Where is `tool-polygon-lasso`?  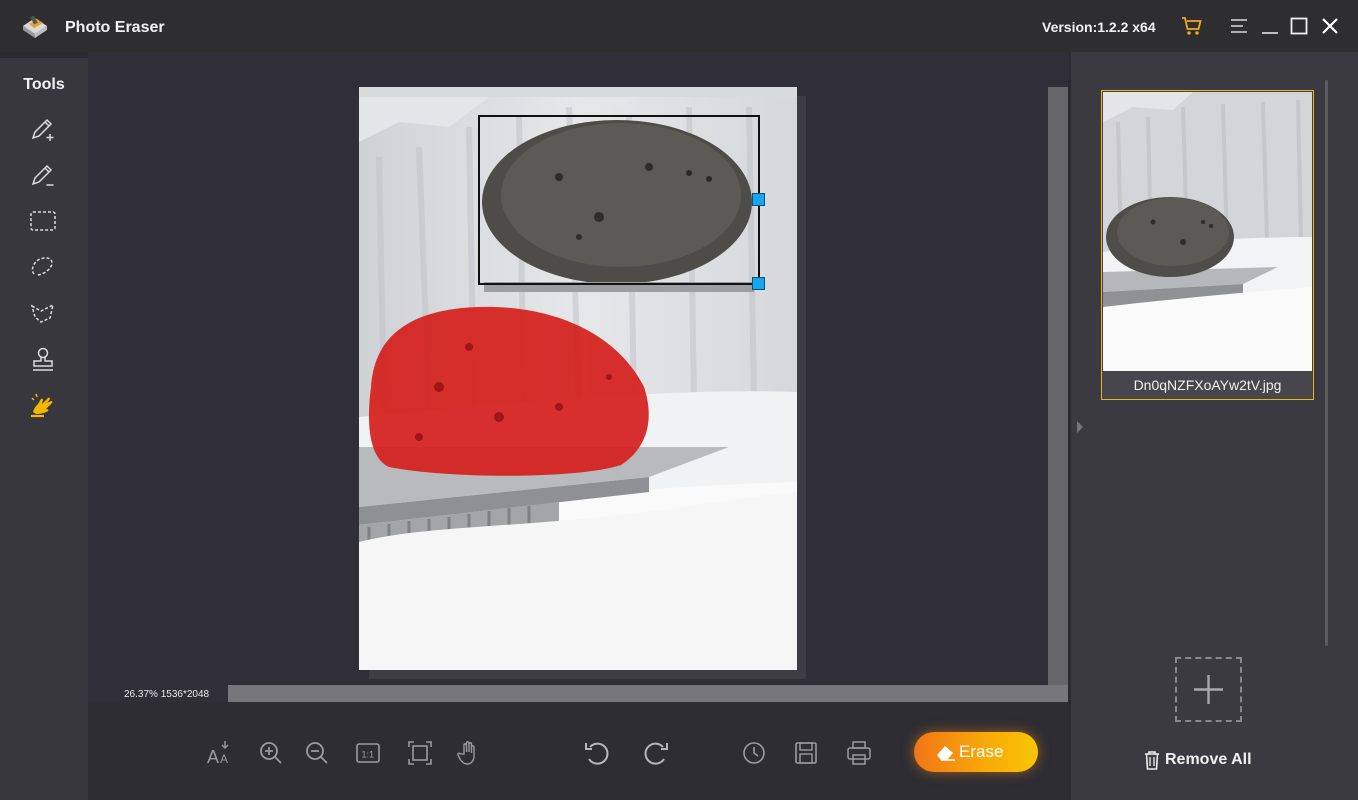
tool-polygon-lasso is located at coordinates (43, 313).